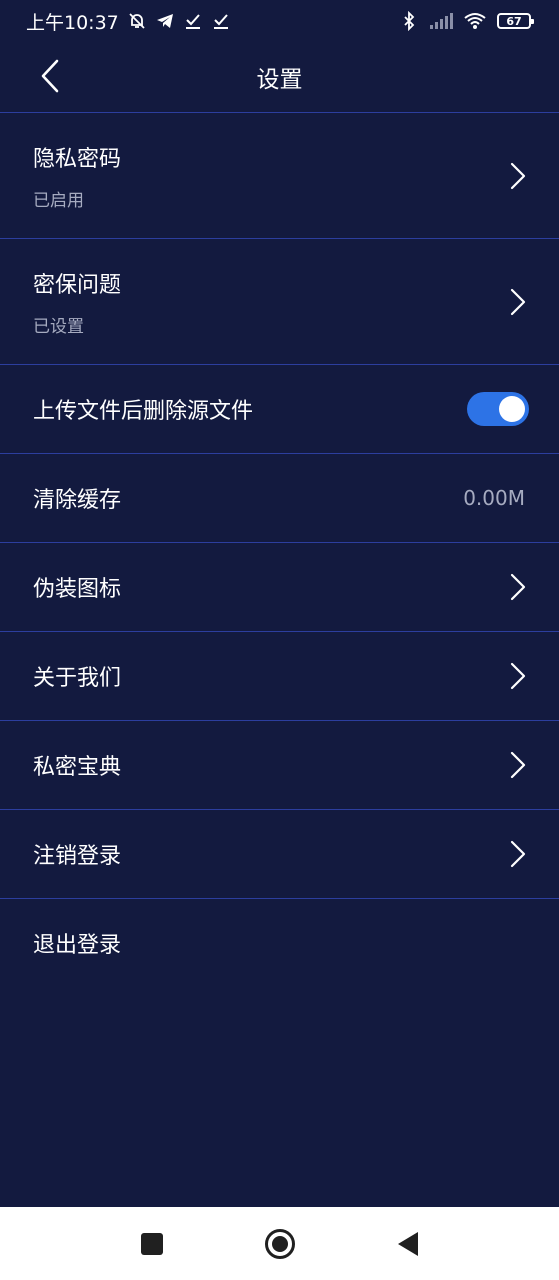 The width and height of the screenshot is (559, 1280). I want to click on recents-square-icon, so click(151, 1243).